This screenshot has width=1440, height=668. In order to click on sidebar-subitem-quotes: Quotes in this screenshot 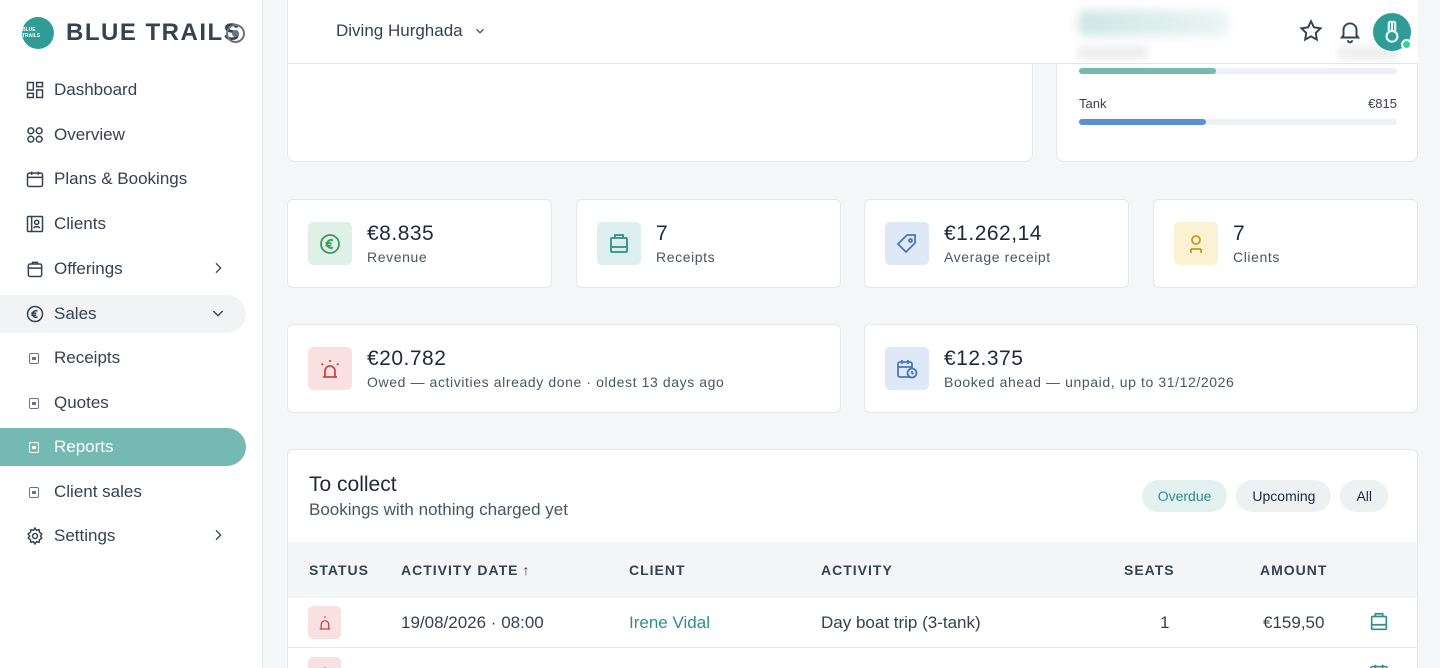, I will do `click(123, 403)`.